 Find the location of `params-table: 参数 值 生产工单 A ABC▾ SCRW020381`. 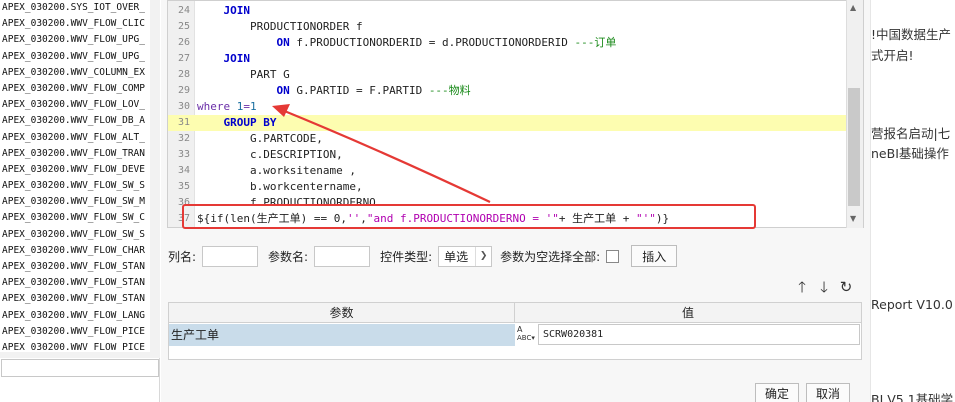

params-table: 参数 值 生产工单 A ABC▾ SCRW020381 is located at coordinates (515, 331).